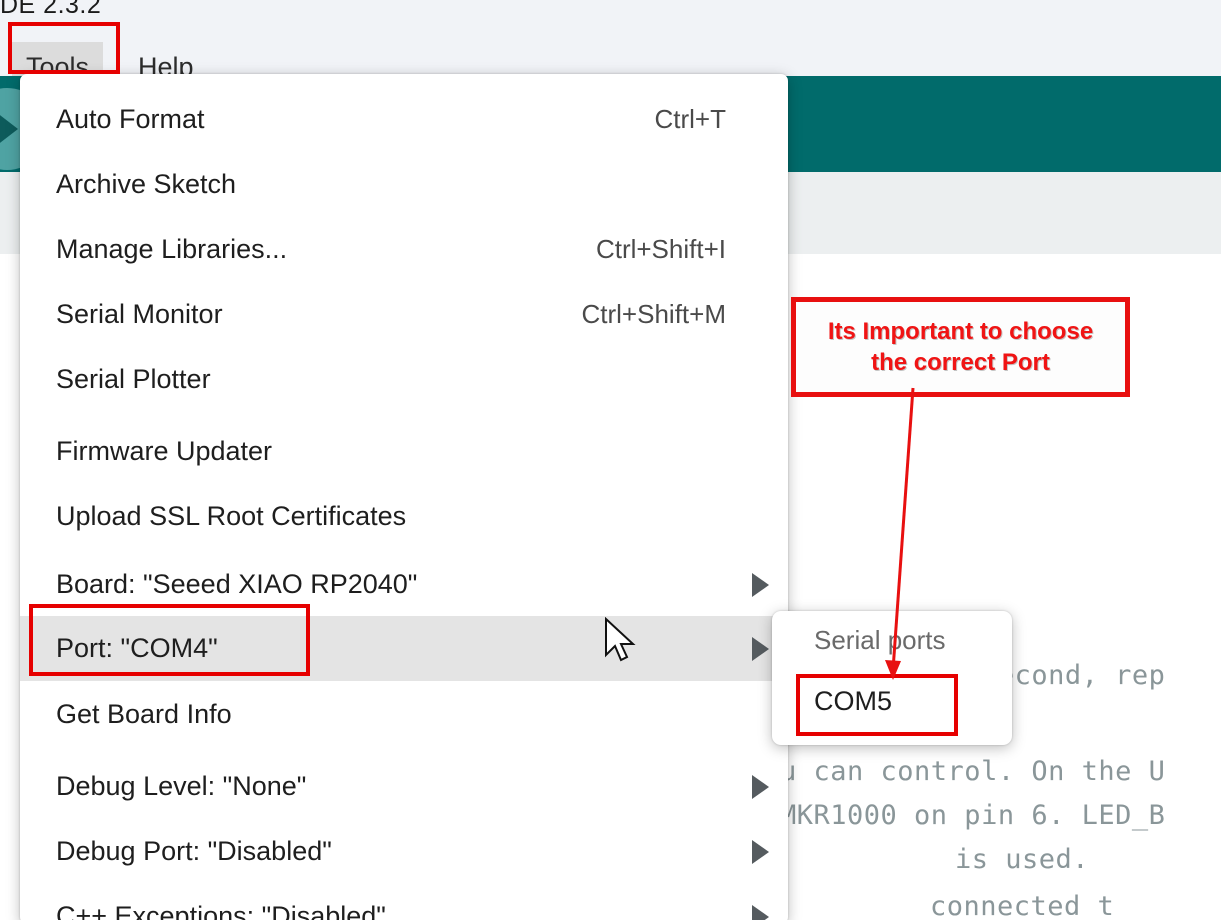 Image resolution: width=1221 pixels, height=920 pixels. Describe the element at coordinates (880, 640) in the screenshot. I see `submenu-header-serial-ports: Serial ports` at that location.